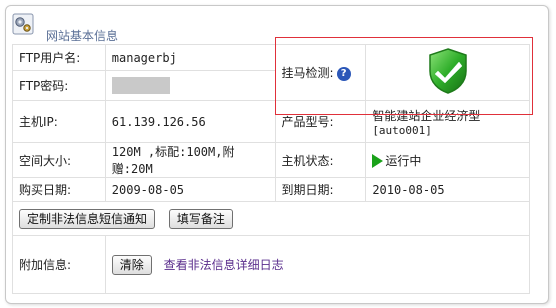  Describe the element at coordinates (131, 264) in the screenshot. I see `clear-button: 清除` at that location.